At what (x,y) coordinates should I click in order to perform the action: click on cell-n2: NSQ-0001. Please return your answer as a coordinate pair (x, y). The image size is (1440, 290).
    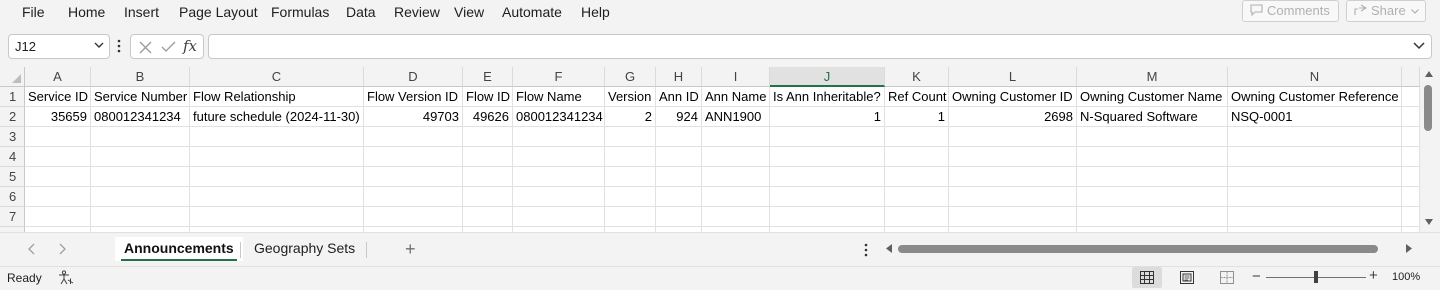
    Looking at the image, I should click on (1315, 117).